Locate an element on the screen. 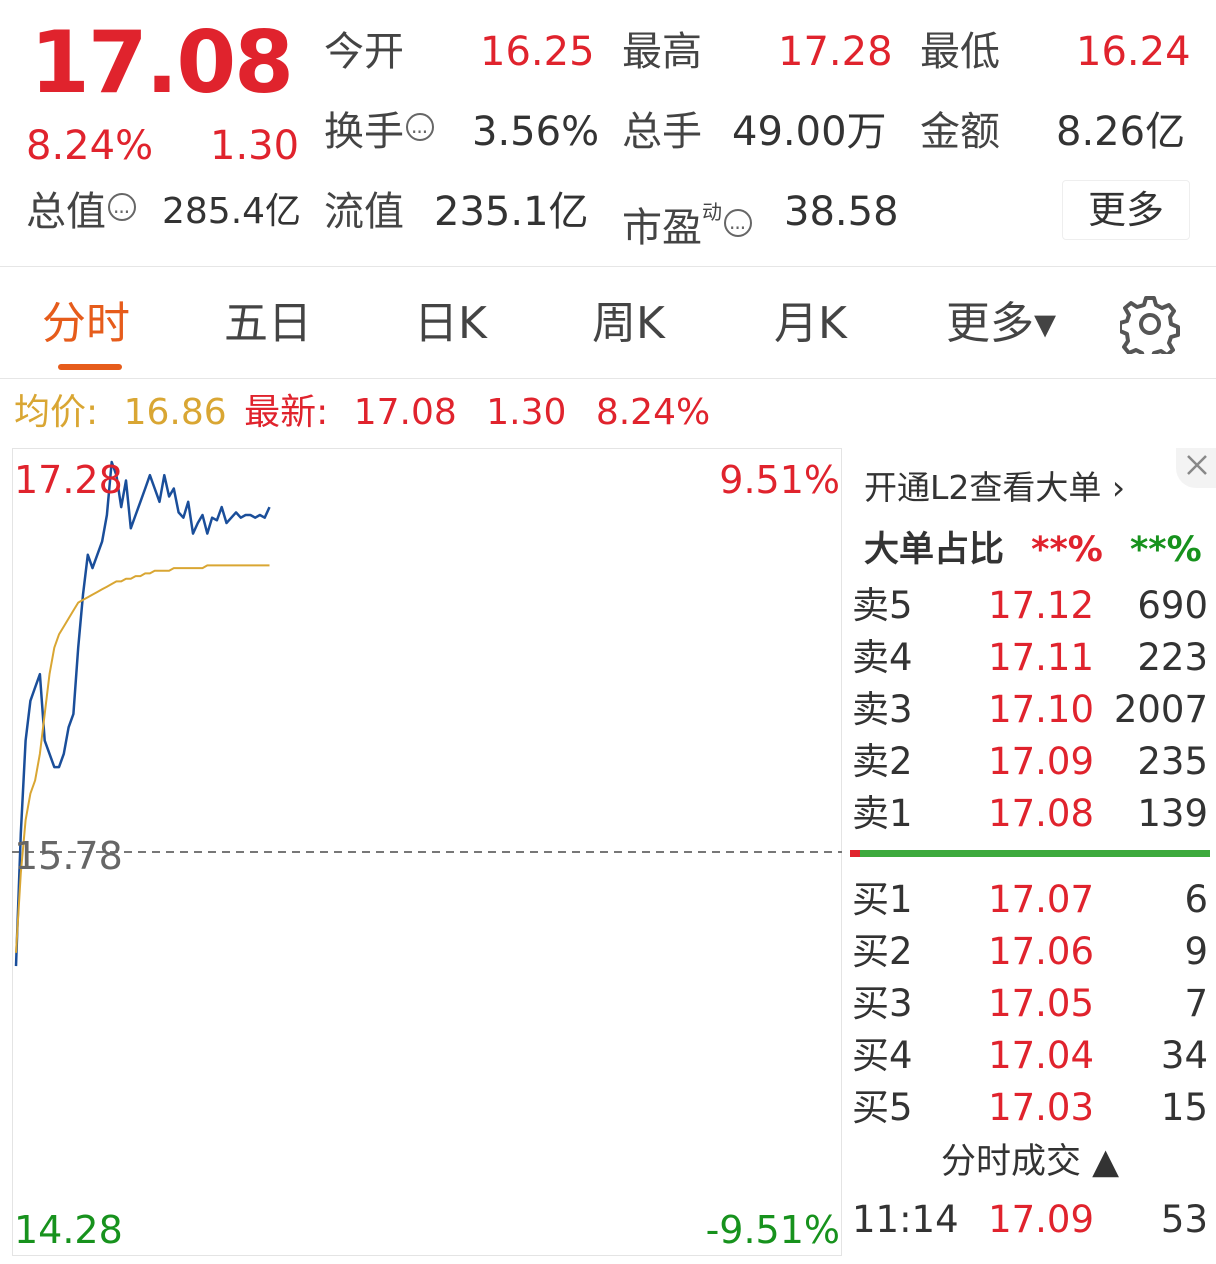 The width and height of the screenshot is (1216, 1264). ask-row: 卖5 17.12 690 is located at coordinates (1030, 606).